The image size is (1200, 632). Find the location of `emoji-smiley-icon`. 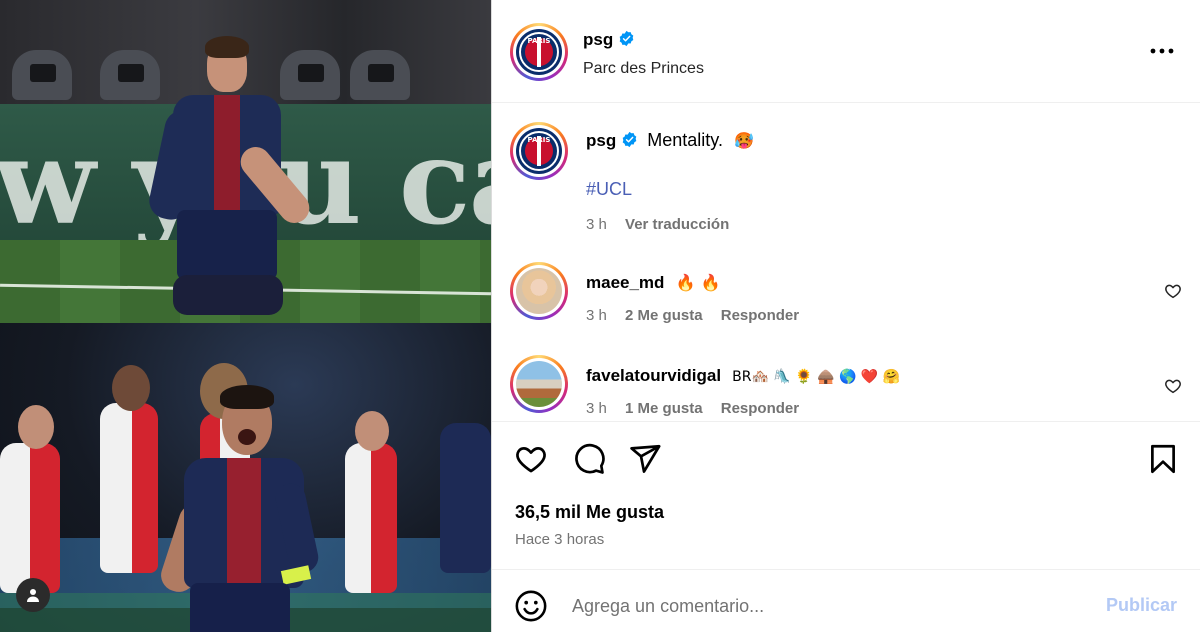

emoji-smiley-icon is located at coordinates (531, 606).